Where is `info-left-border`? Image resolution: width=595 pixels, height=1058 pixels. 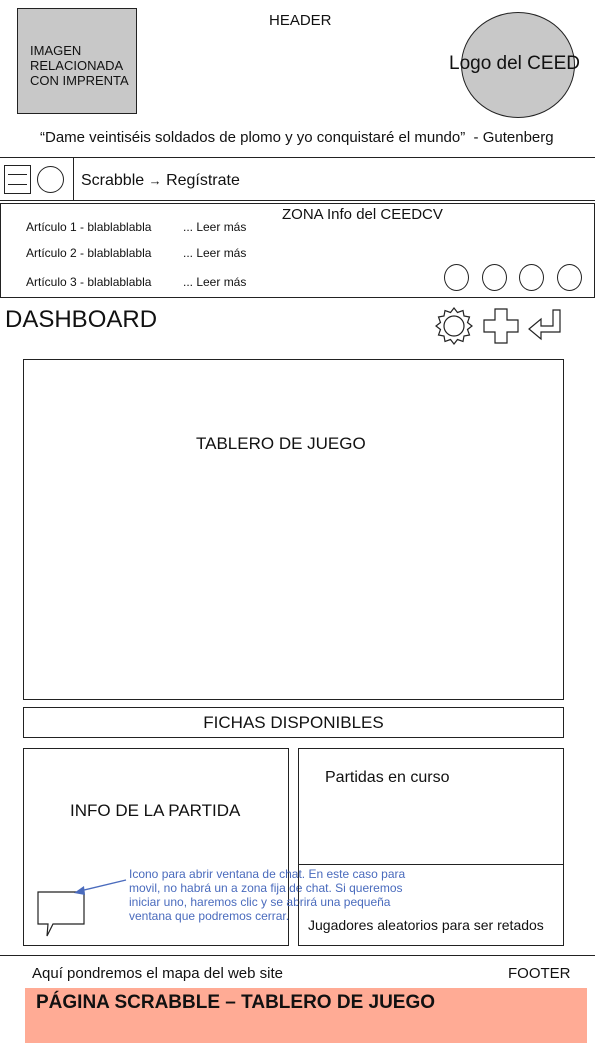 info-left-border is located at coordinates (0, 250).